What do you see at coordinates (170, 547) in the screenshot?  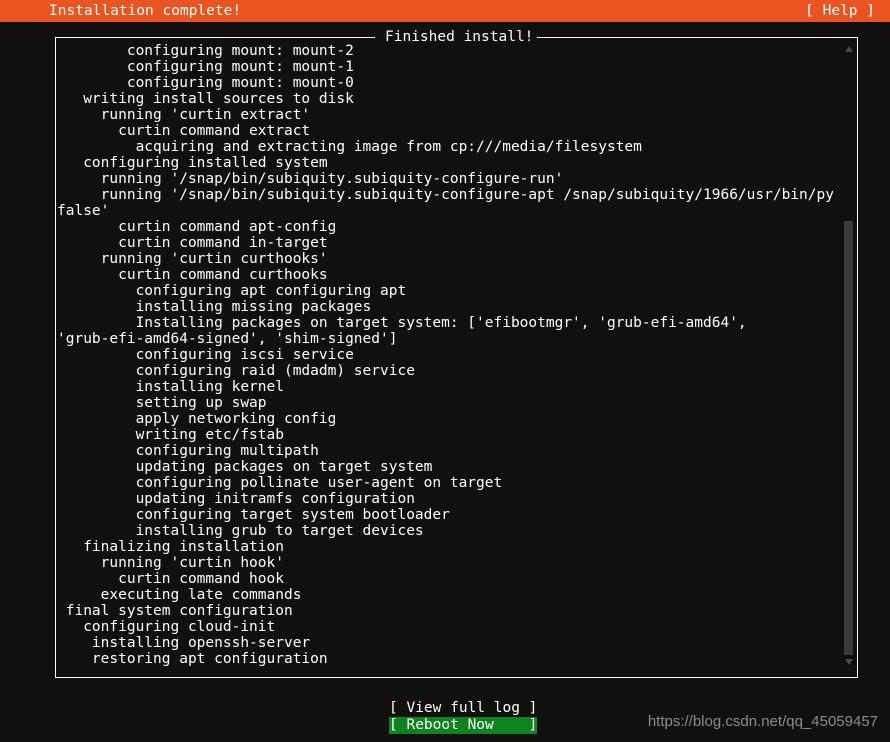 I see `log-line: finalizing installation` at bounding box center [170, 547].